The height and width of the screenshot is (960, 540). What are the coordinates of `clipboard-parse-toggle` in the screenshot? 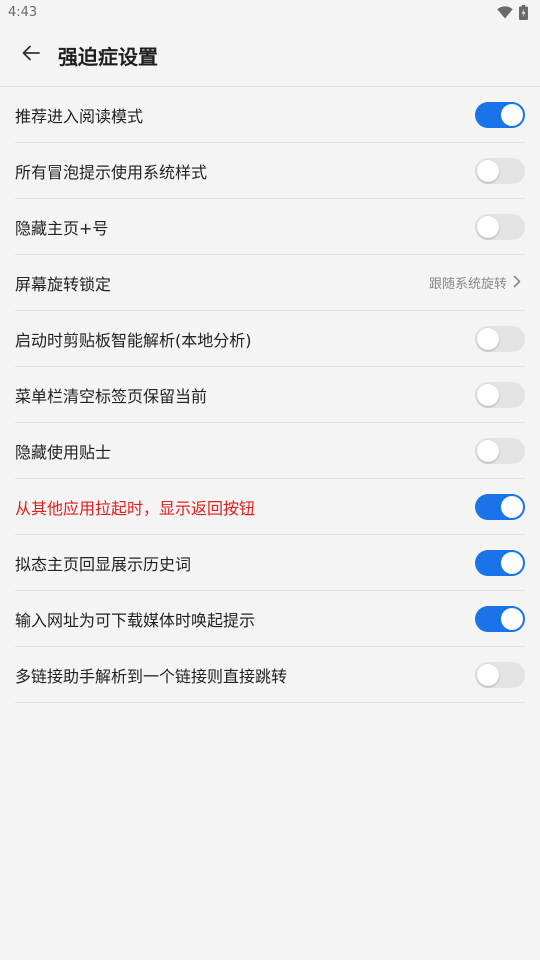 It's located at (500, 338).